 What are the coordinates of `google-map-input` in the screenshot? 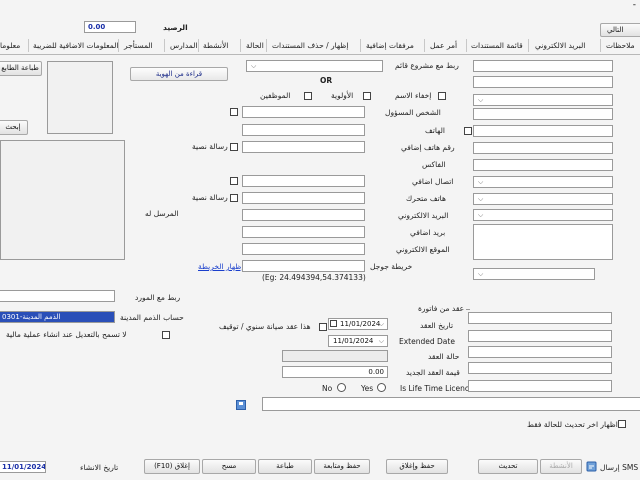 It's located at (303, 266).